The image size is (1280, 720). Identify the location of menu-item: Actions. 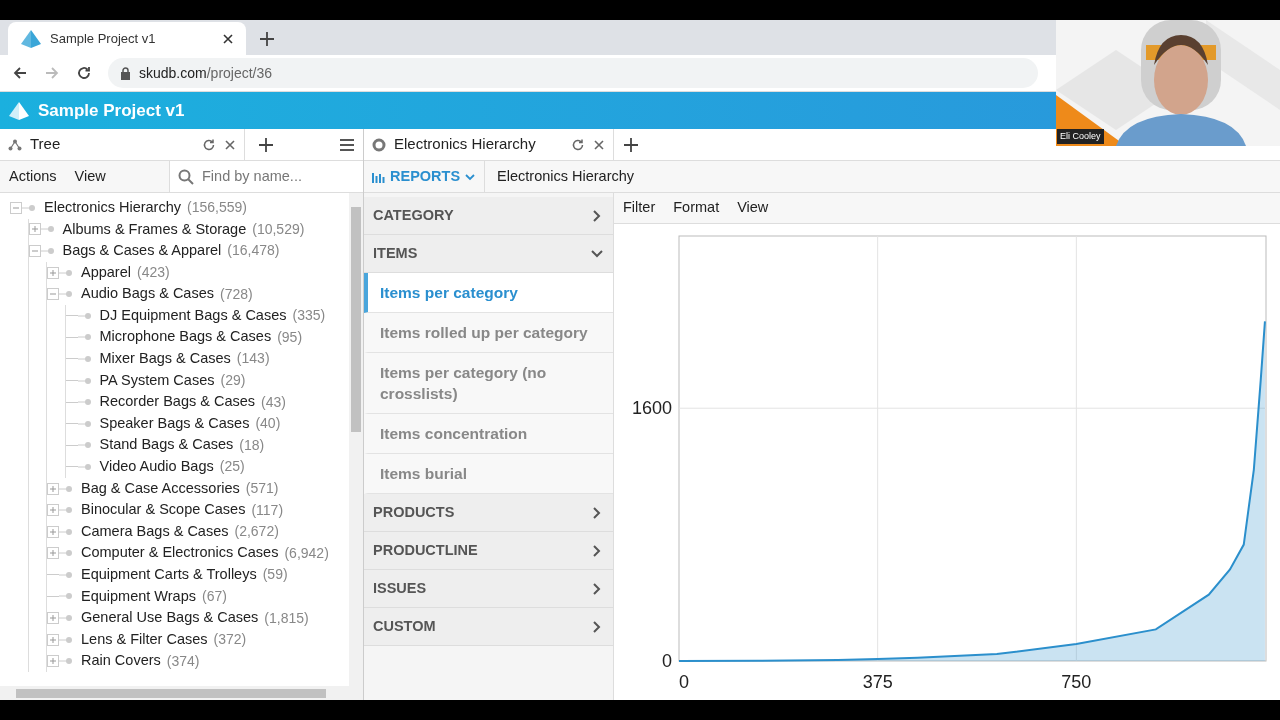
(33, 176).